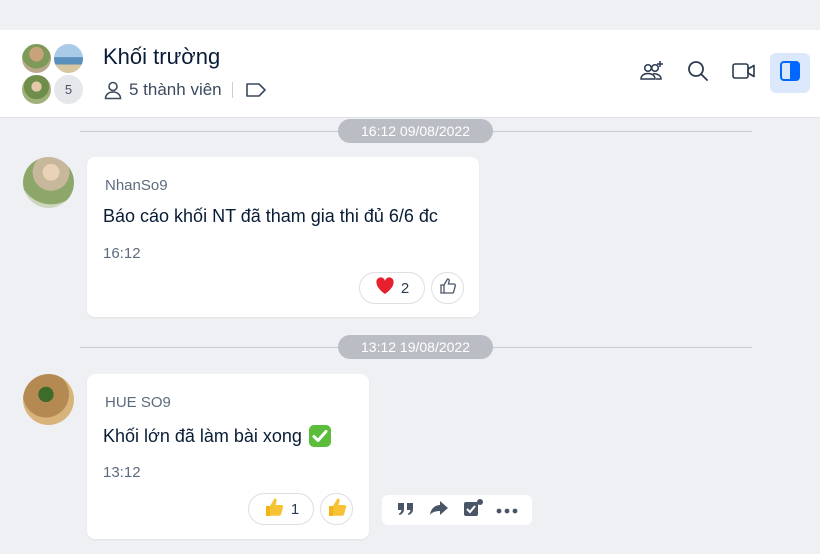 The image size is (820, 554). What do you see at coordinates (405, 288) in the screenshot?
I see `reaction-count: 2` at bounding box center [405, 288].